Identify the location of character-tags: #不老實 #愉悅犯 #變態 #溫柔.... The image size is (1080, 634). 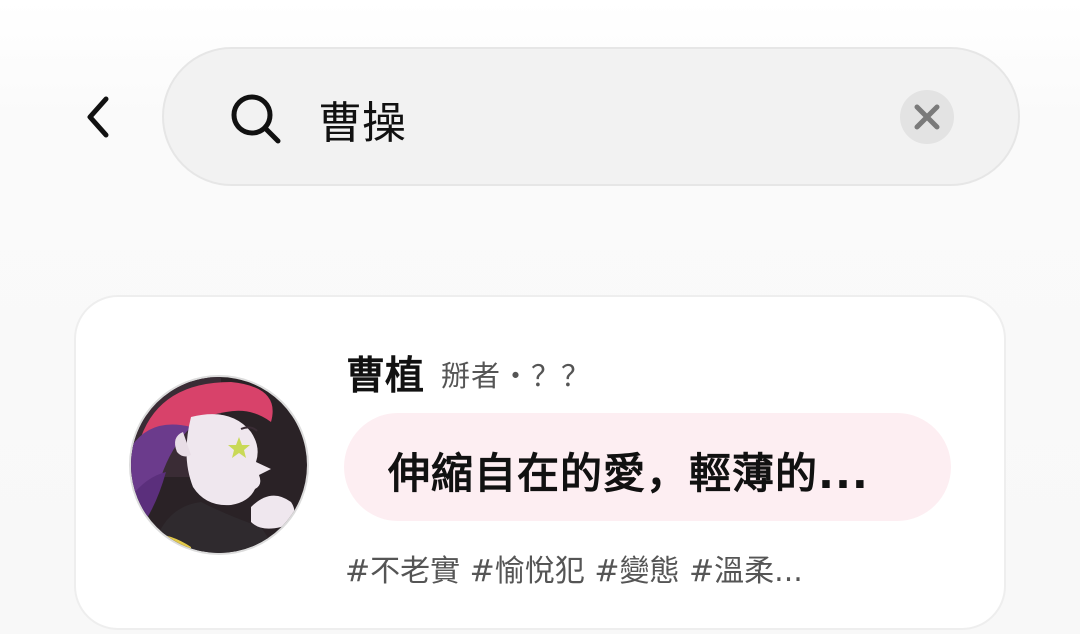
(574, 571).